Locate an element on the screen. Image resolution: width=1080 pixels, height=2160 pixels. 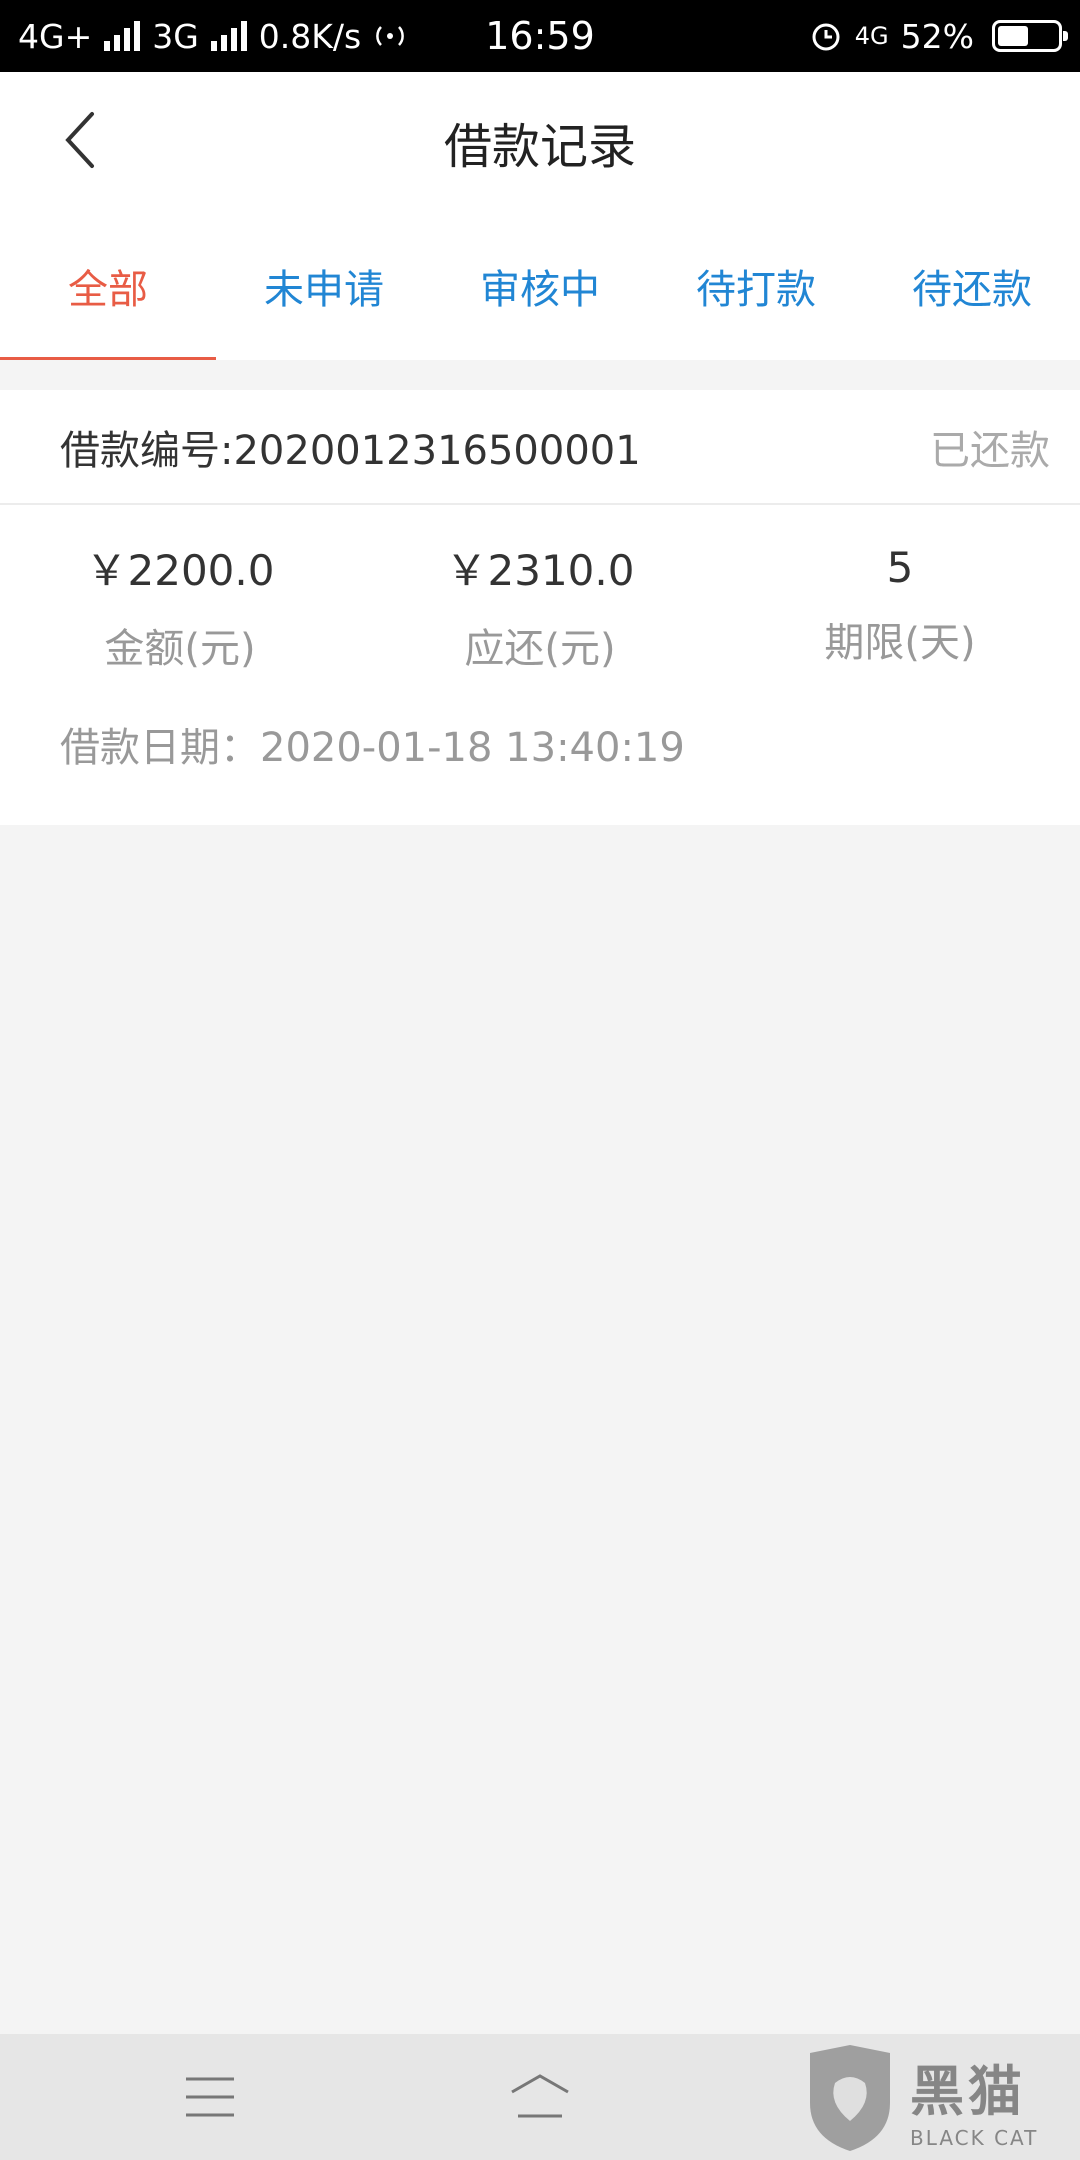
menu-nav-button is located at coordinates (210, 2097).